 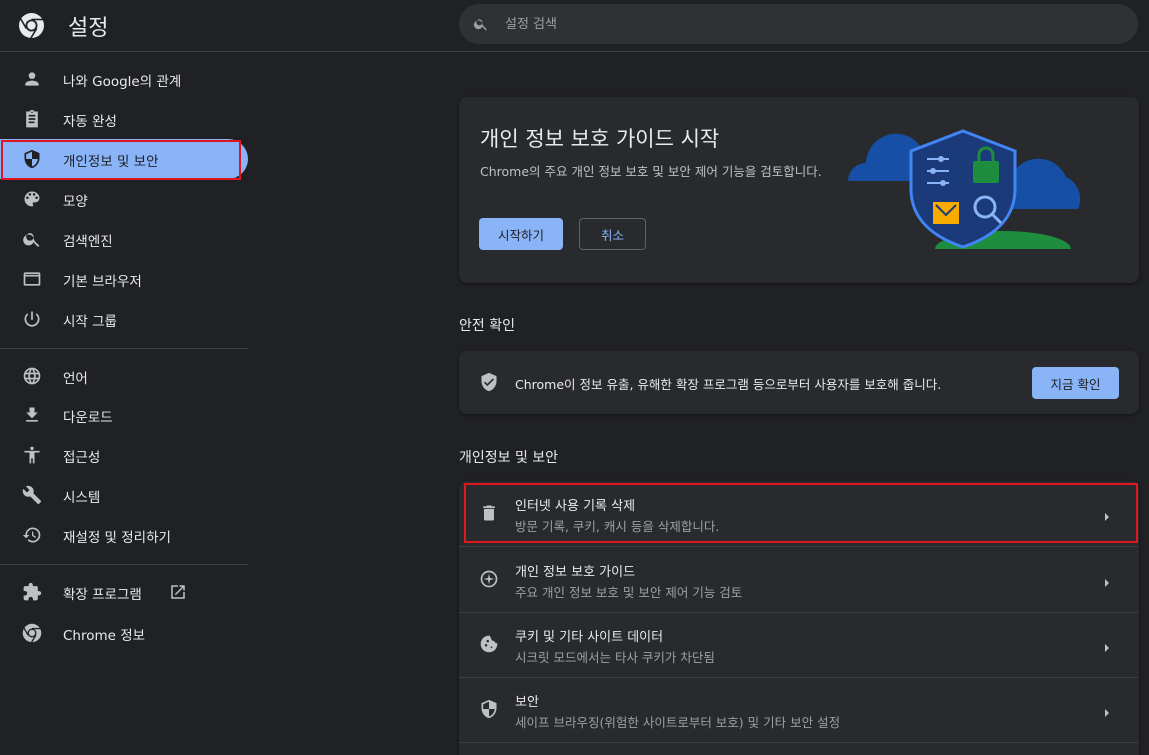 What do you see at coordinates (798, 742) in the screenshot?
I see `row-separator` at bounding box center [798, 742].